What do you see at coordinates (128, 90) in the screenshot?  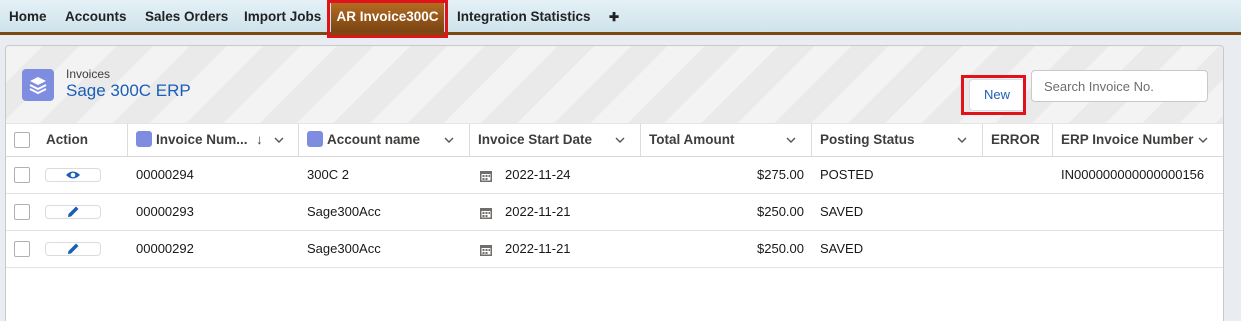 I see `list-title: Sage 300C ERP` at bounding box center [128, 90].